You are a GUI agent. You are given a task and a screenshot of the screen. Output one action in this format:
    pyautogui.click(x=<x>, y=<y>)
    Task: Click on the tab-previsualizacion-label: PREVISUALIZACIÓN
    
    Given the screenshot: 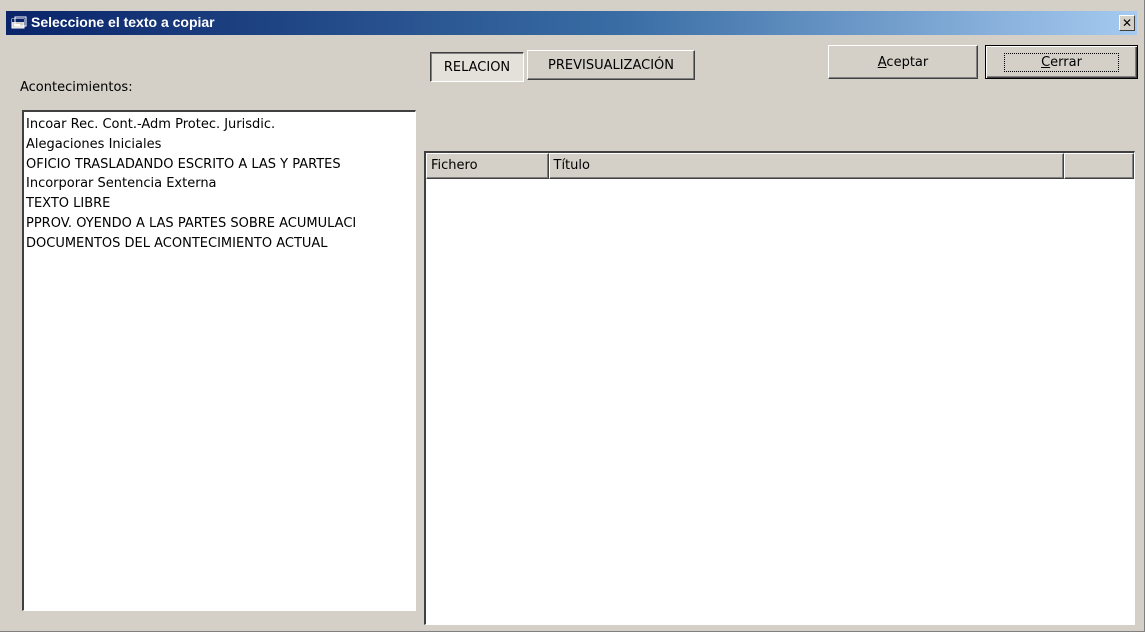 What is the action you would take?
    pyautogui.click(x=611, y=65)
    